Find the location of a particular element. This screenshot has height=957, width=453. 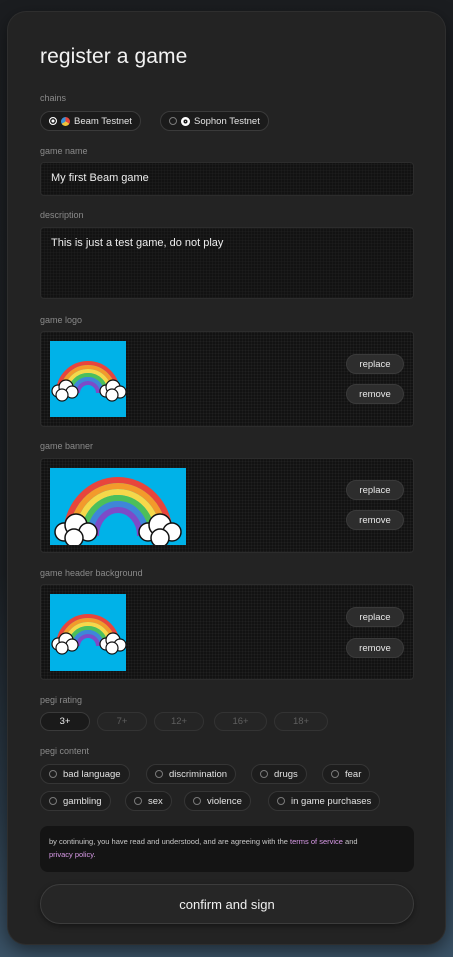

notice-and: and is located at coordinates (350, 841).